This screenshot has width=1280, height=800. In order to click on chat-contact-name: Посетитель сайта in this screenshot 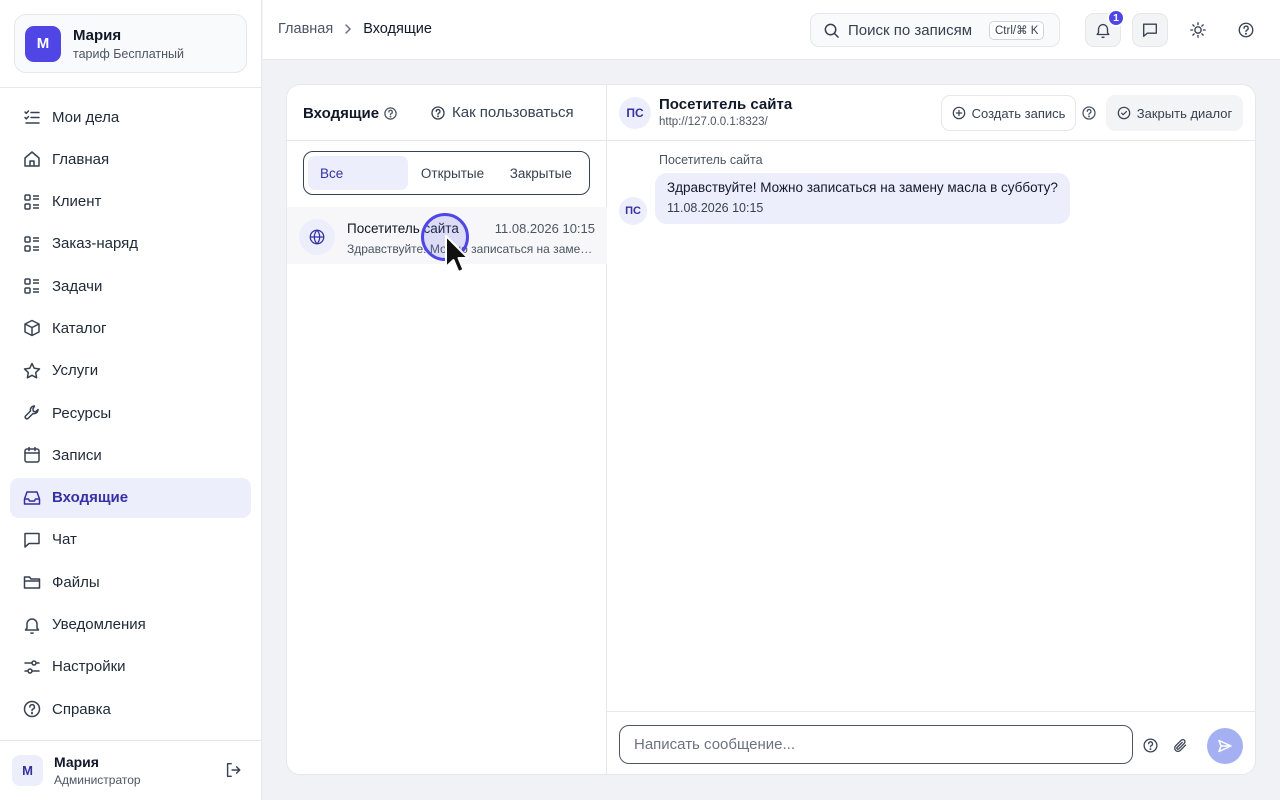, I will do `click(726, 104)`.